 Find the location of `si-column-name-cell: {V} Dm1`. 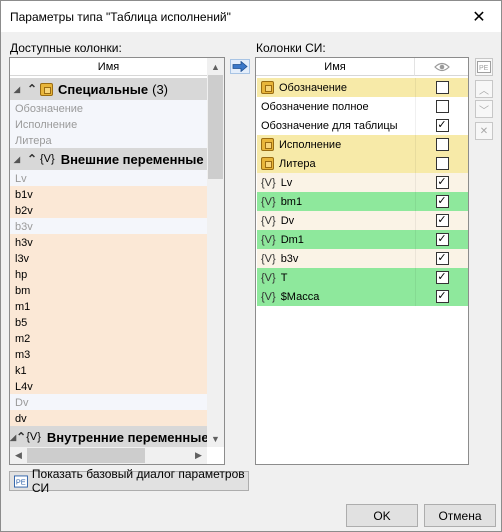

si-column-name-cell: {V} Dm1 is located at coordinates (336, 239).